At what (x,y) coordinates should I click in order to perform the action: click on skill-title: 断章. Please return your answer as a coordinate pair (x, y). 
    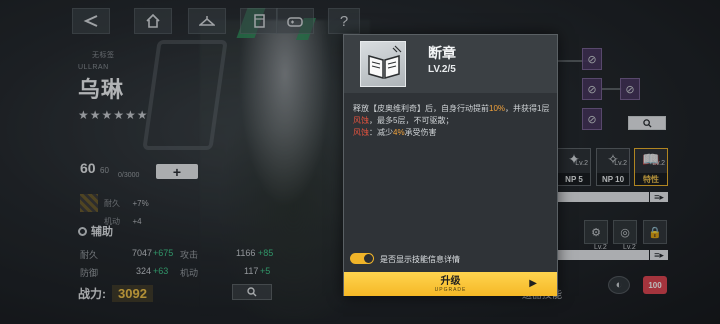
    Looking at the image, I should click on (442, 53).